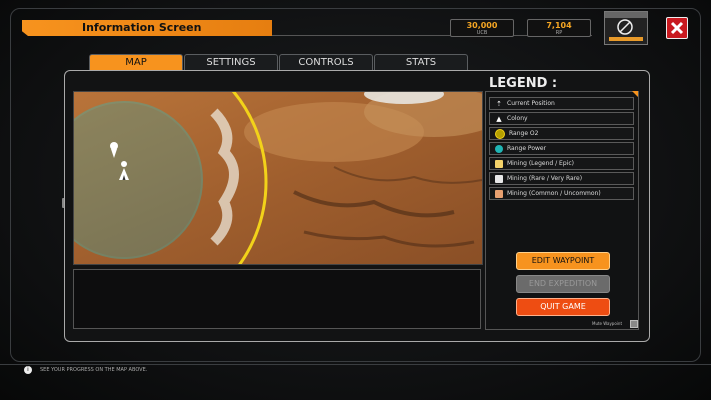  Describe the element at coordinates (561, 118) in the screenshot. I see `legend-item-colony: ▲ Colony` at that location.